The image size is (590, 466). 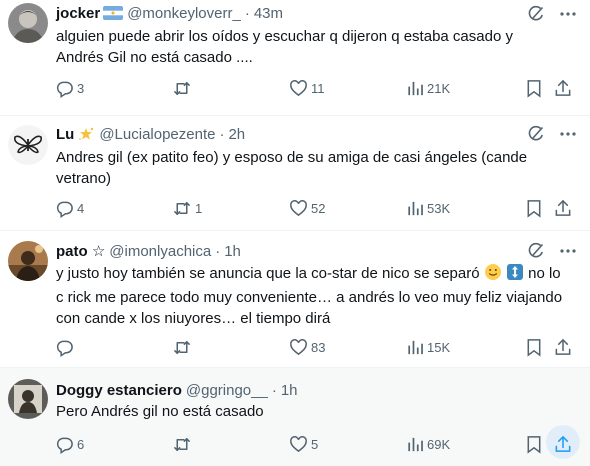 What do you see at coordinates (160, 411) in the screenshot?
I see `tweet-text-line: Pero Andrés gil no está casado` at bounding box center [160, 411].